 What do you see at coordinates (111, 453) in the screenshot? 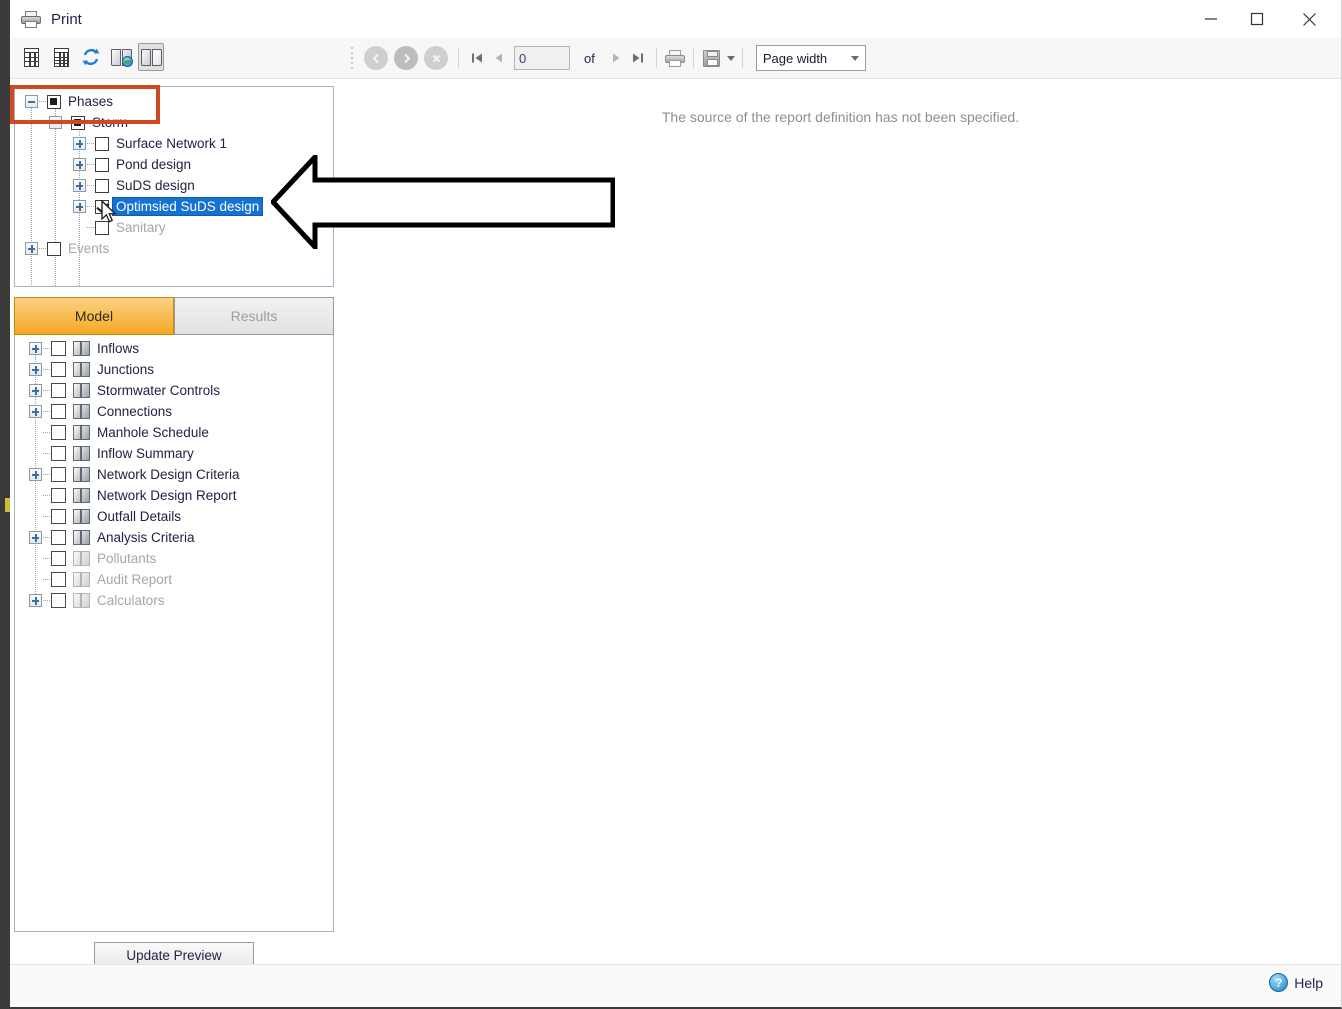
I see `model-tree-item: Inflow Summary` at bounding box center [111, 453].